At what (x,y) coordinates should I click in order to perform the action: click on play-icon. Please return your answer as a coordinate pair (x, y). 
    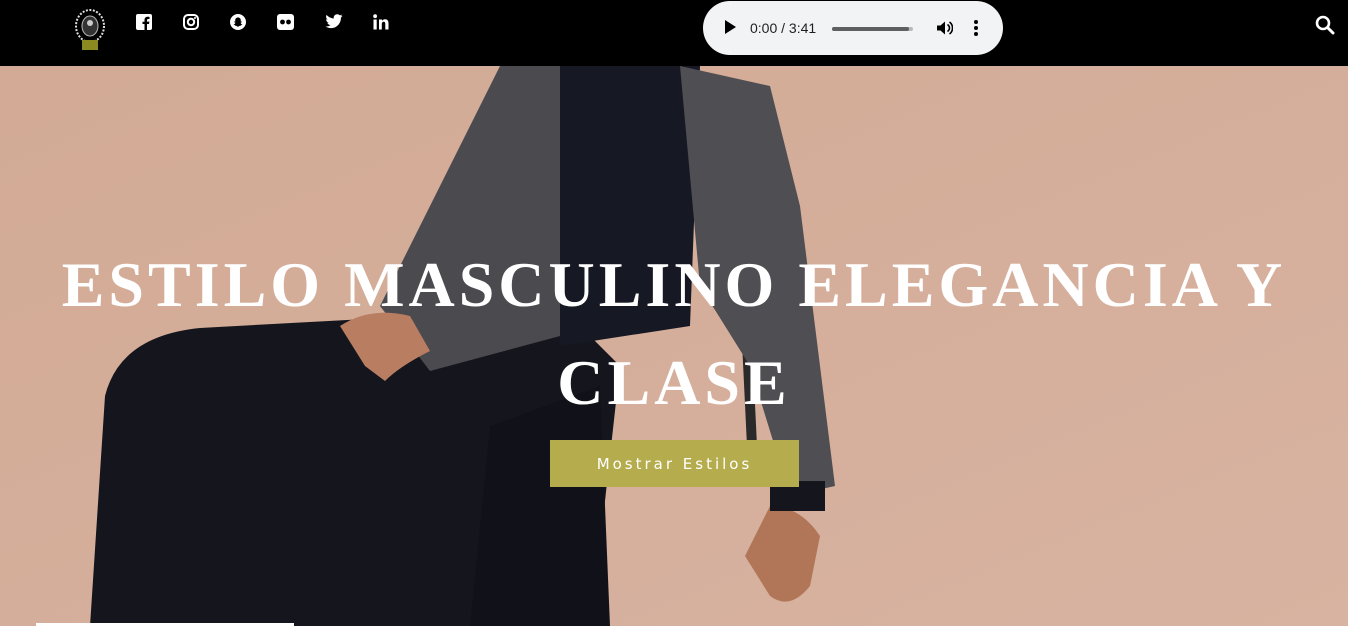
    Looking at the image, I should click on (730, 27).